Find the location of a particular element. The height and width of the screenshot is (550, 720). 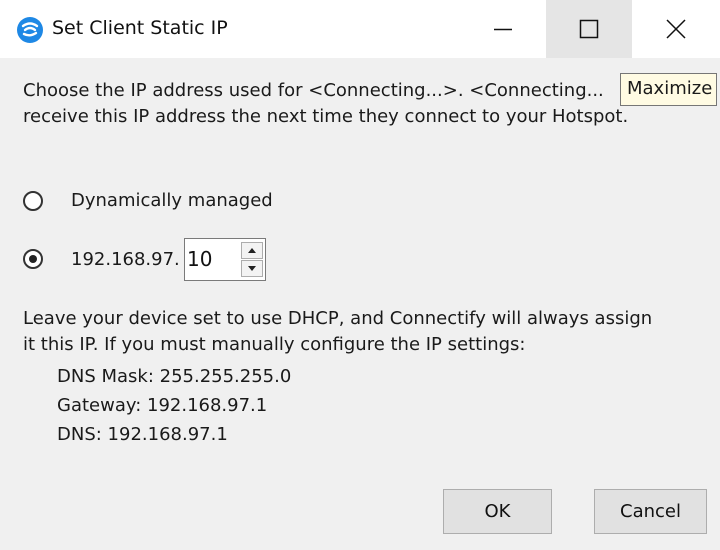

last-octet-input is located at coordinates (210, 259).